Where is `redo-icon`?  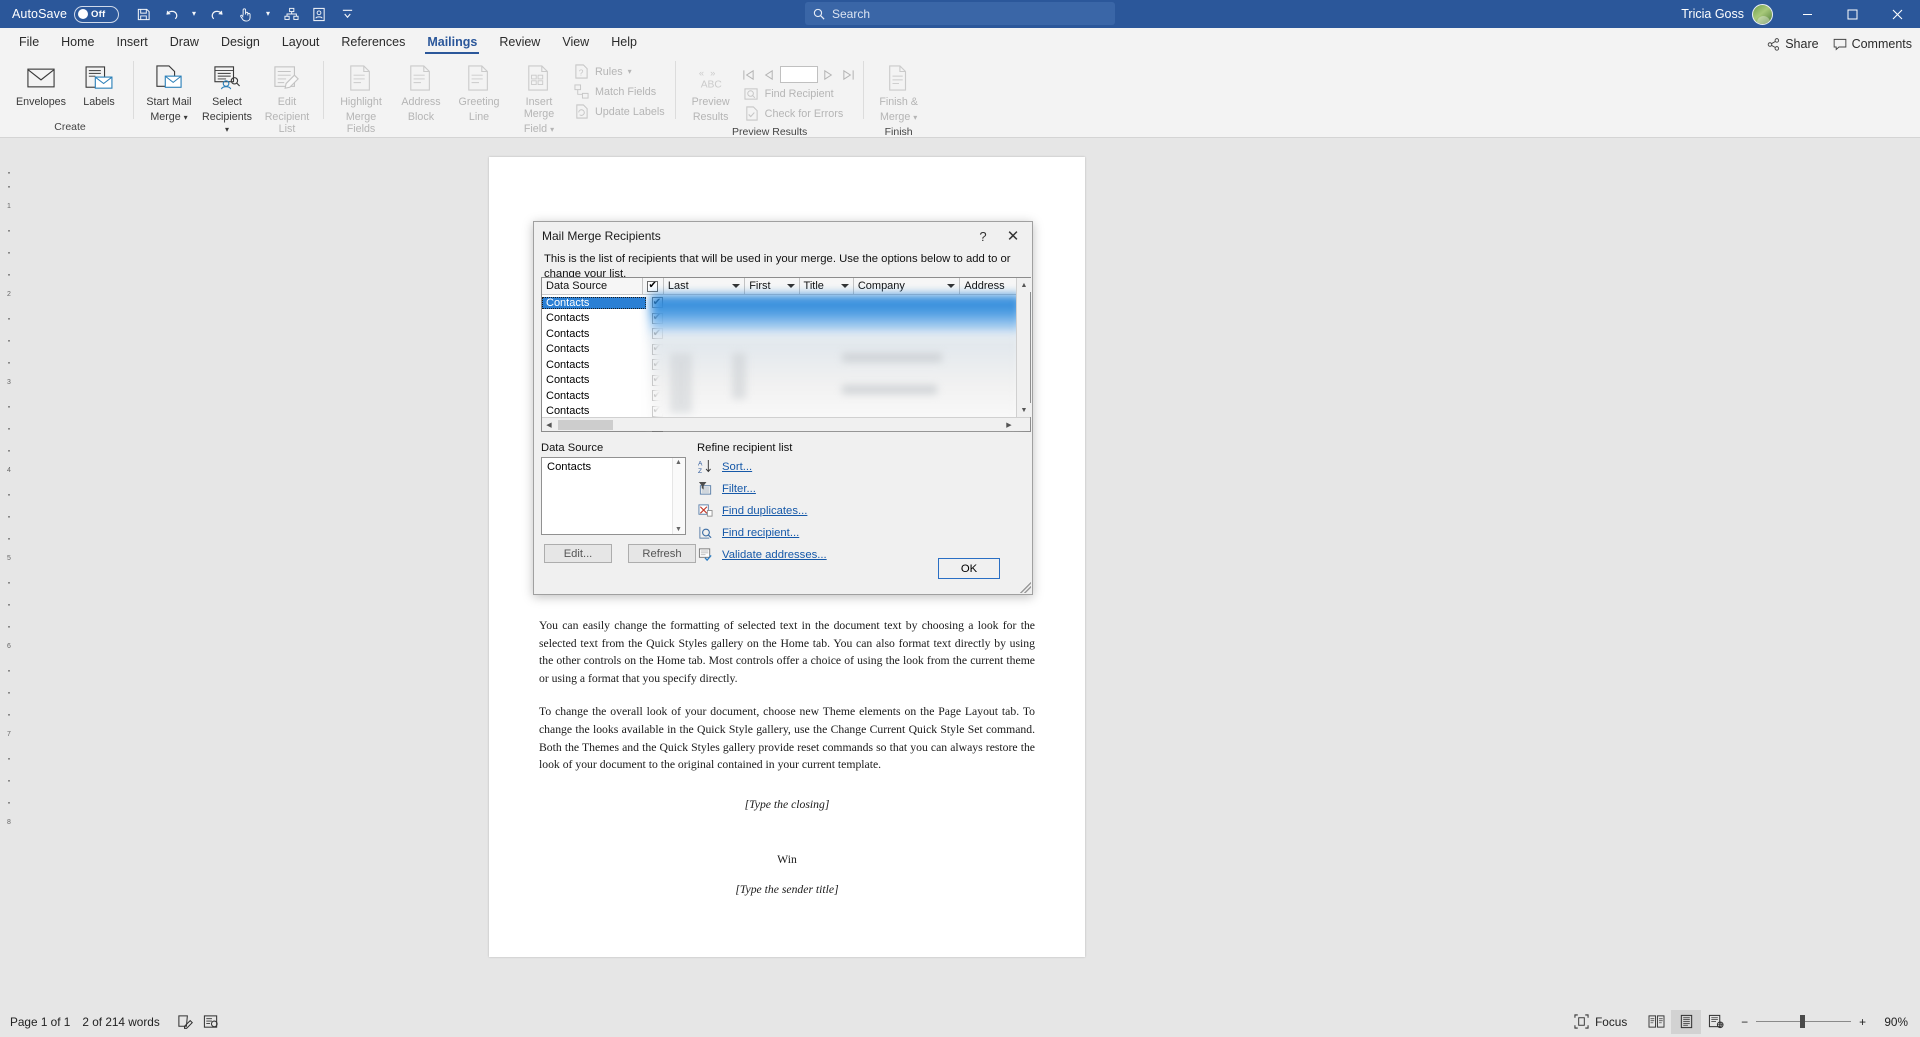 redo-icon is located at coordinates (217, 14).